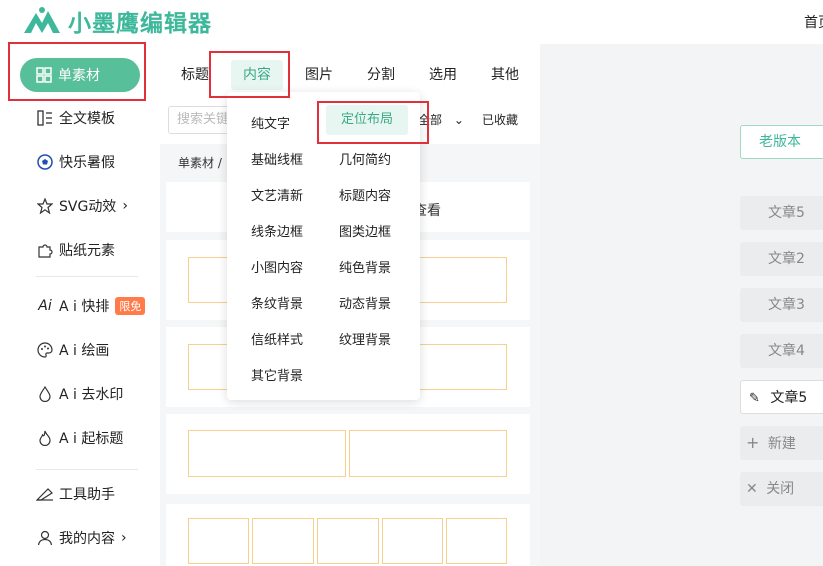 The height and width of the screenshot is (566, 823). I want to click on sidebar-item-label: 我的内容, so click(87, 539).